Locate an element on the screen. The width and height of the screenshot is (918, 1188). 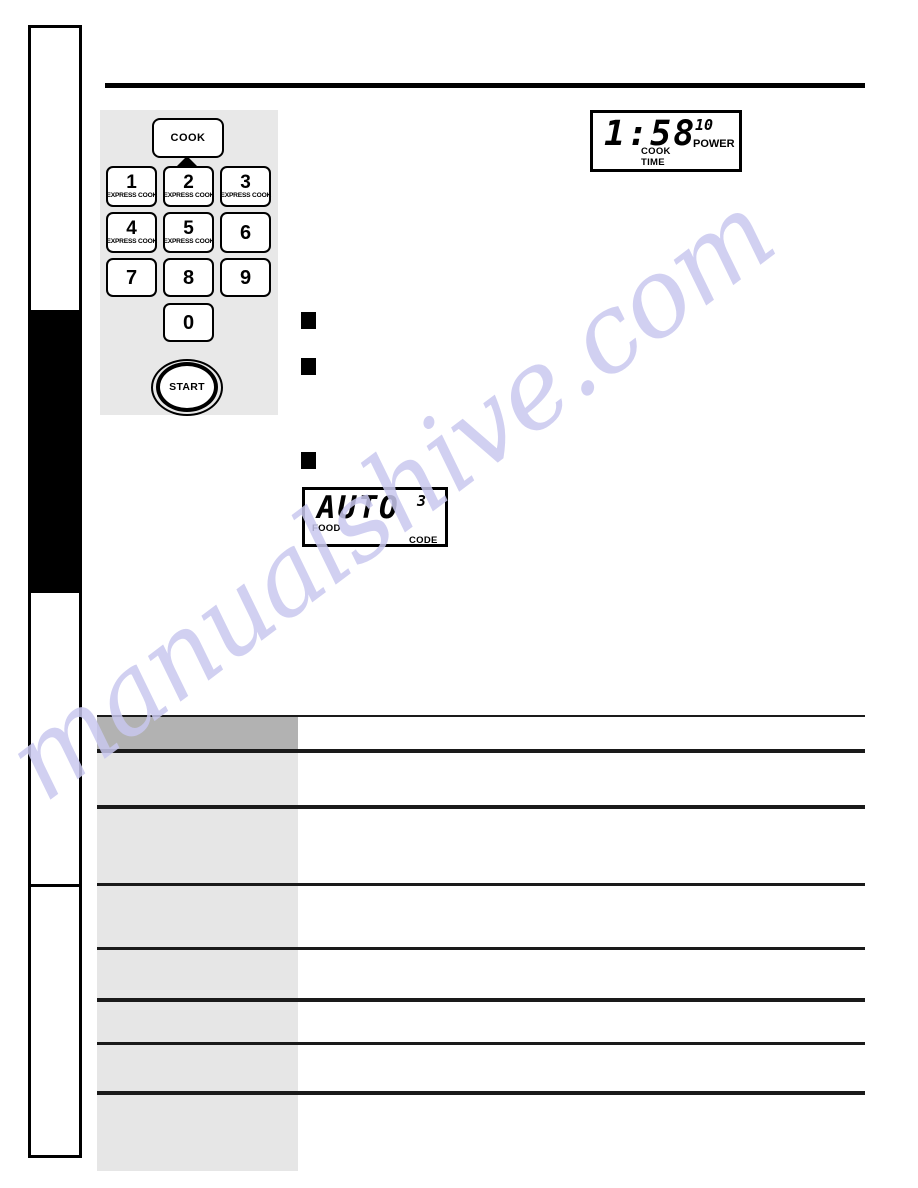
keypad-key-7: 7 is located at coordinates (131, 277).